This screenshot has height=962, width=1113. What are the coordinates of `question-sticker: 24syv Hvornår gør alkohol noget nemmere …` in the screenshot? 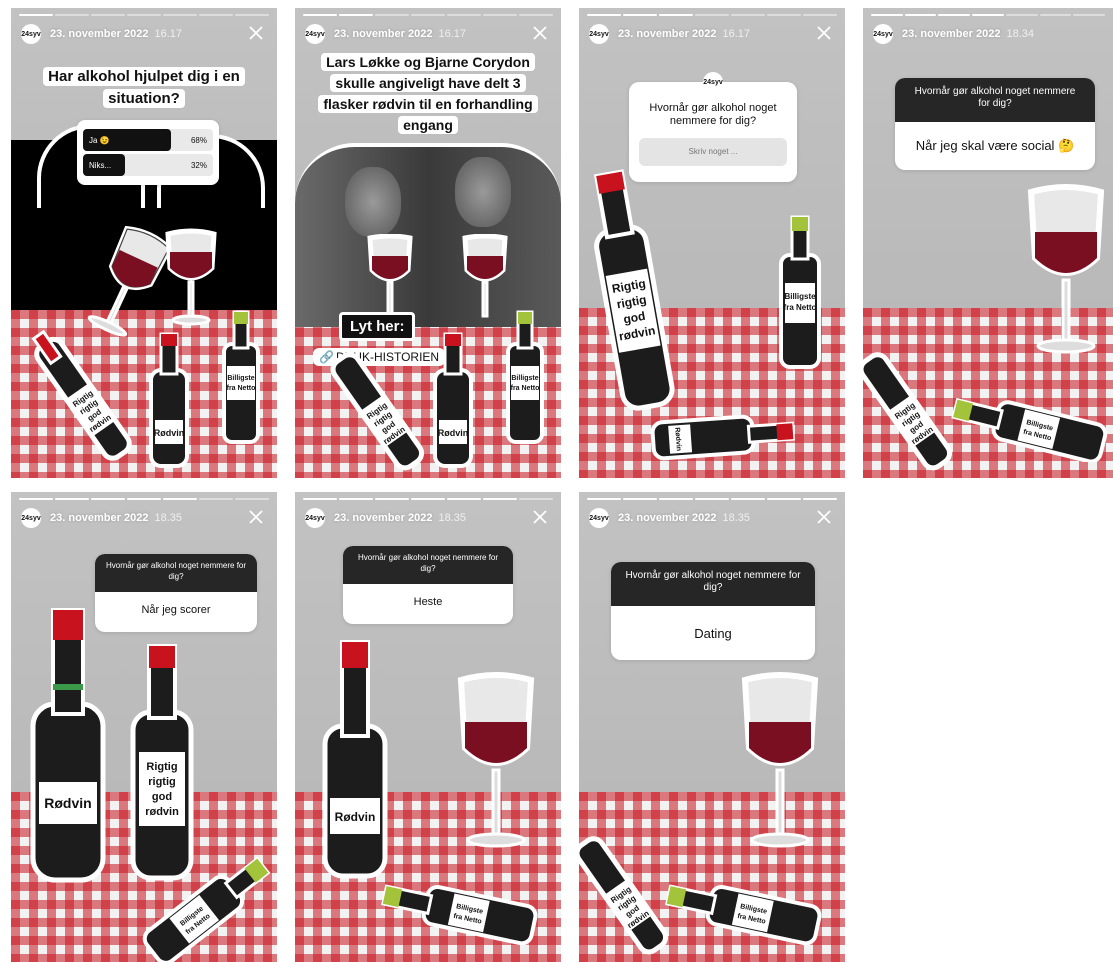 It's located at (713, 127).